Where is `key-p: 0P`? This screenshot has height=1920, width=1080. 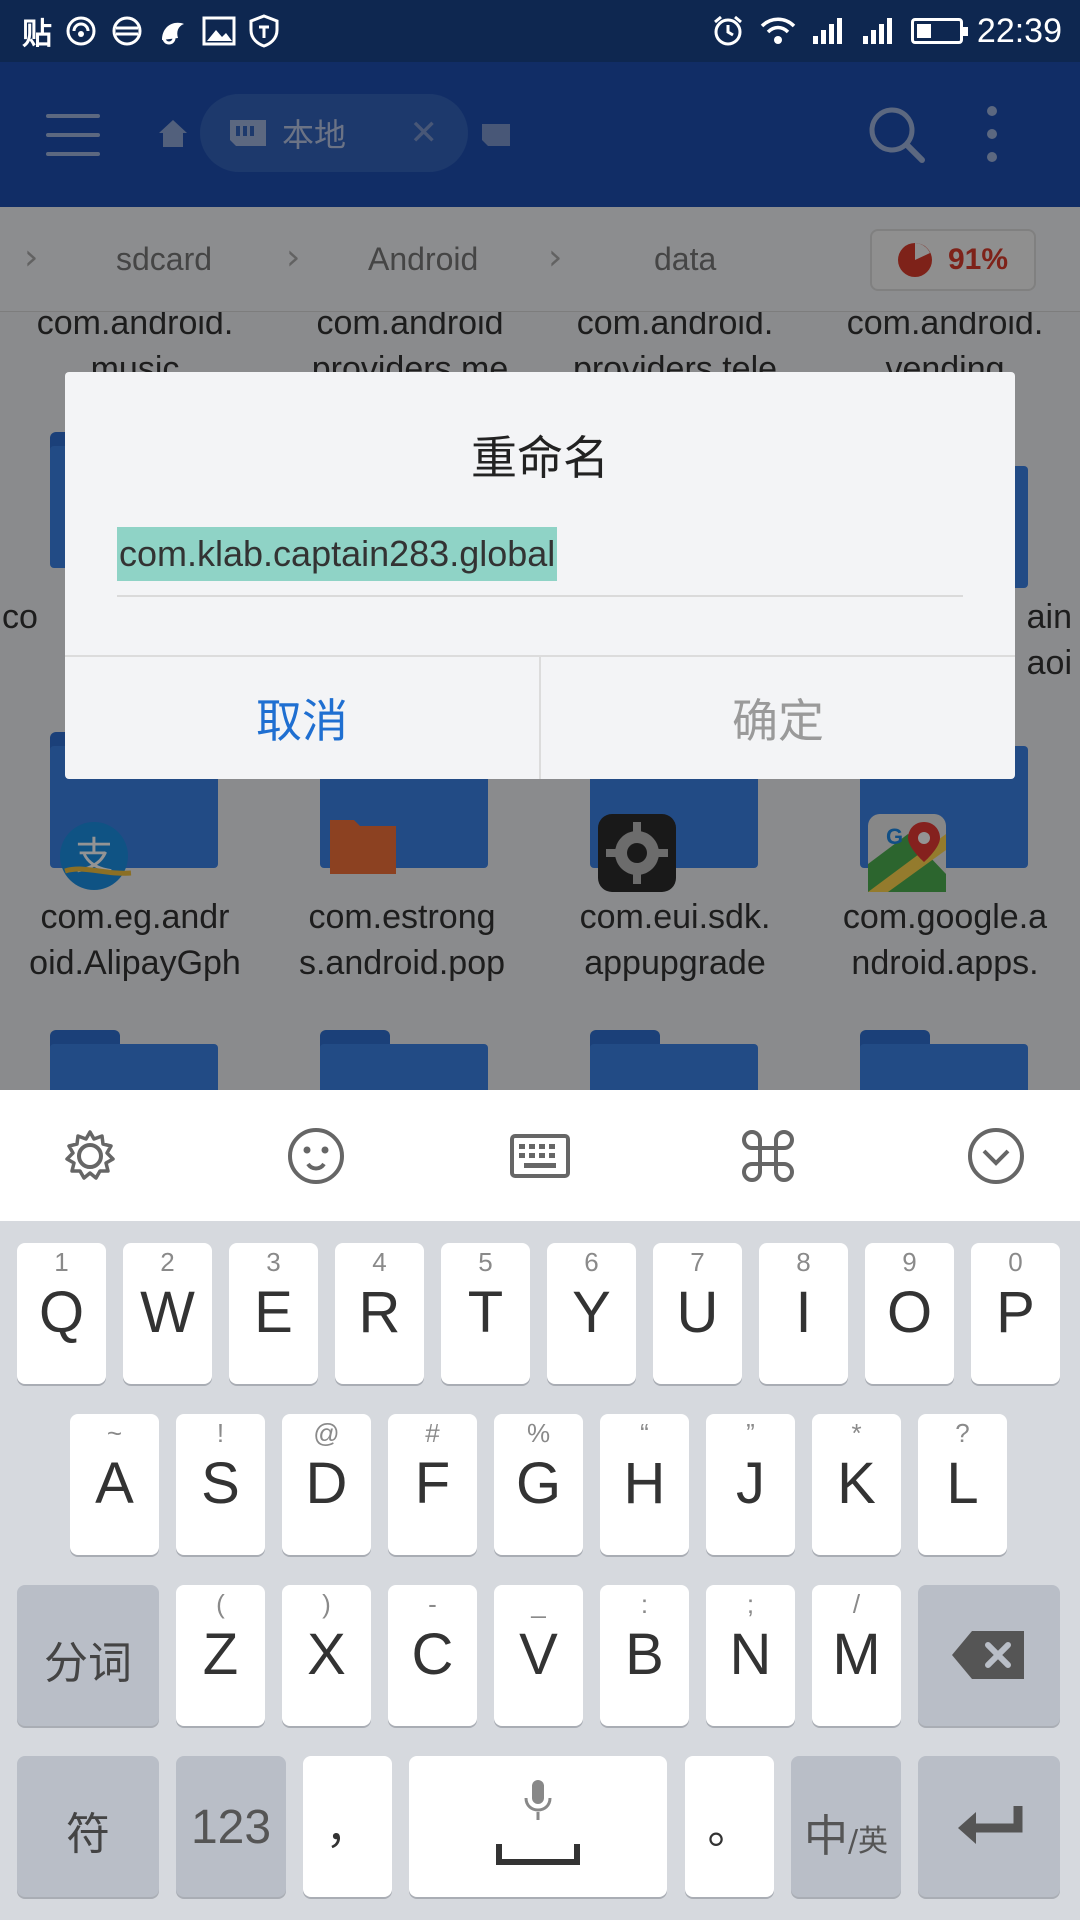 key-p: 0P is located at coordinates (1015, 1313).